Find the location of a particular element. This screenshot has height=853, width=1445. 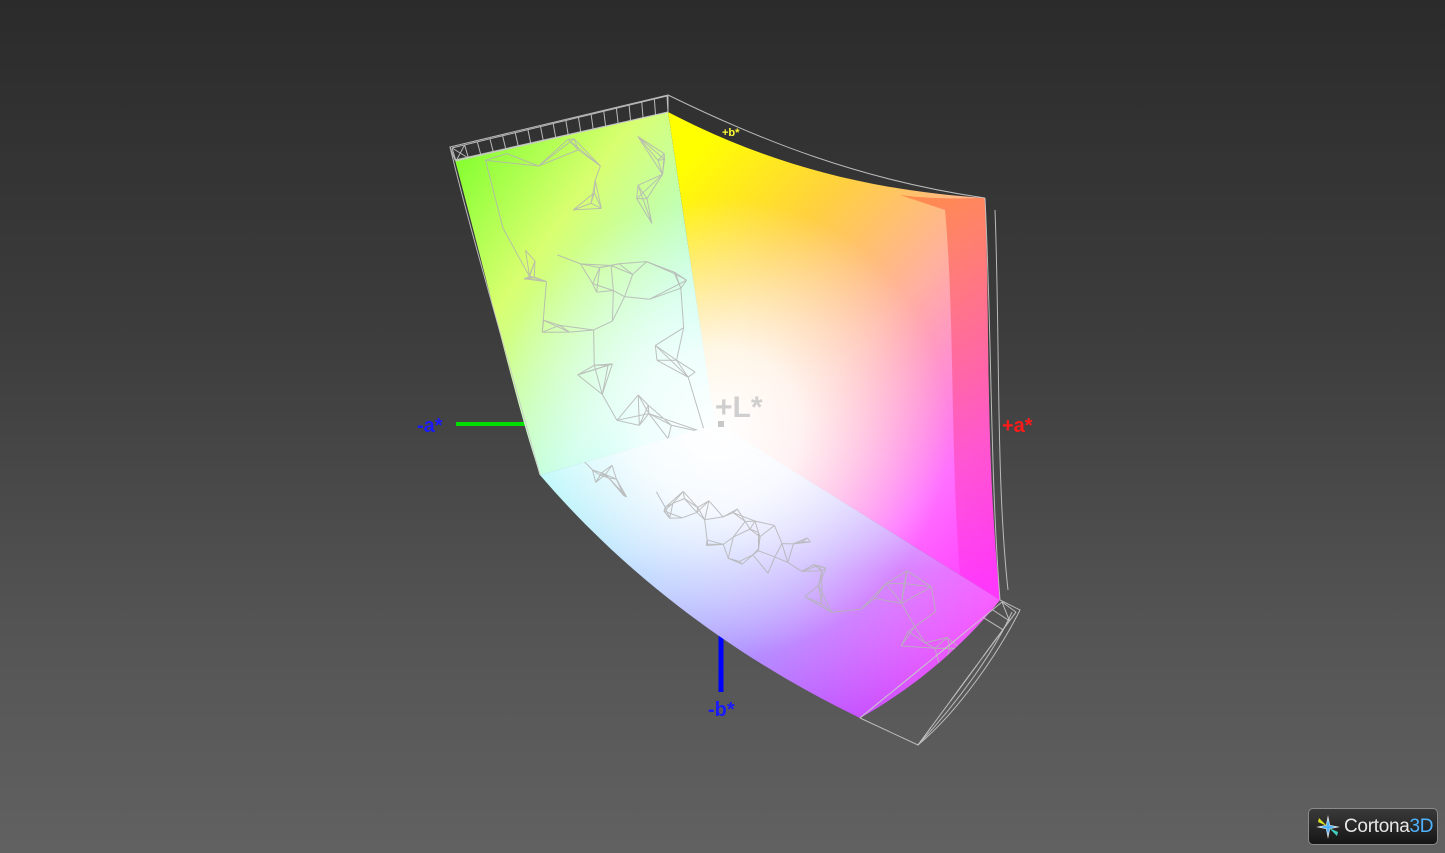

cortona3d-star-icon is located at coordinates (1328, 826).